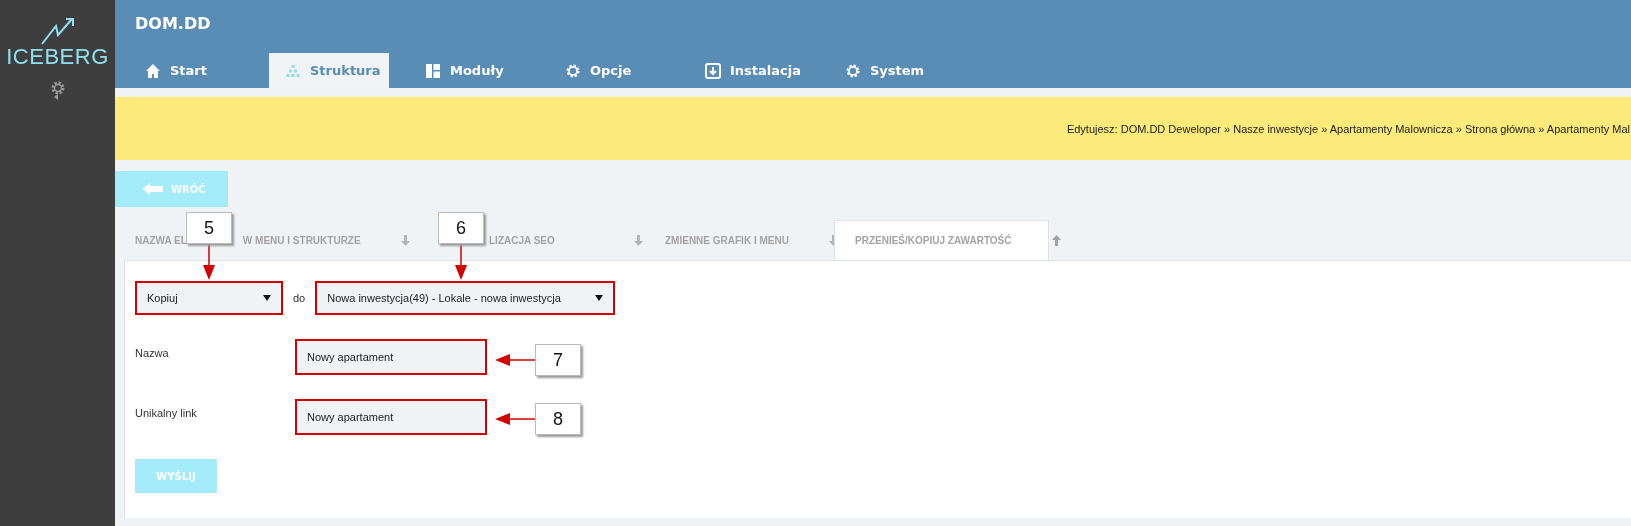 Image resolution: width=1631 pixels, height=526 pixels. Describe the element at coordinates (469, 70) in the screenshot. I see `nav-tab: Moduły` at that location.